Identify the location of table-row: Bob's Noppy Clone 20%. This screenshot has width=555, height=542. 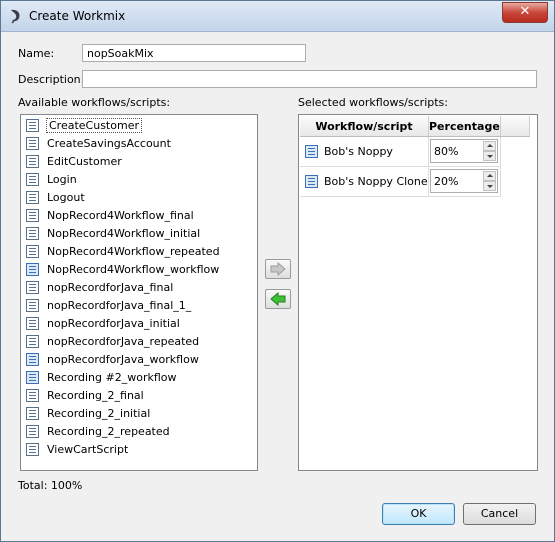
(414, 181).